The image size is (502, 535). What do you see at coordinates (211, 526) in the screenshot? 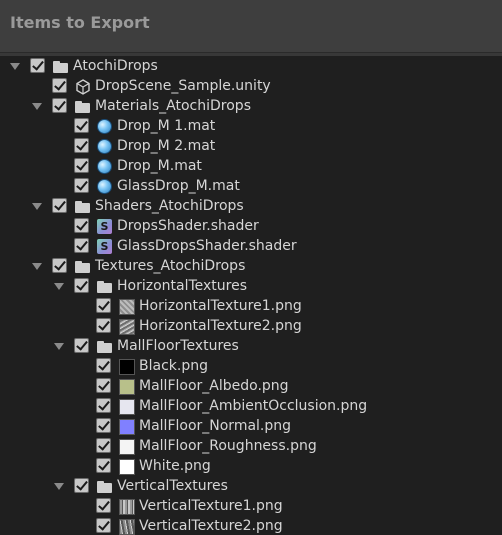
I see `tree-item-label: VerticalTexture2.png` at bounding box center [211, 526].